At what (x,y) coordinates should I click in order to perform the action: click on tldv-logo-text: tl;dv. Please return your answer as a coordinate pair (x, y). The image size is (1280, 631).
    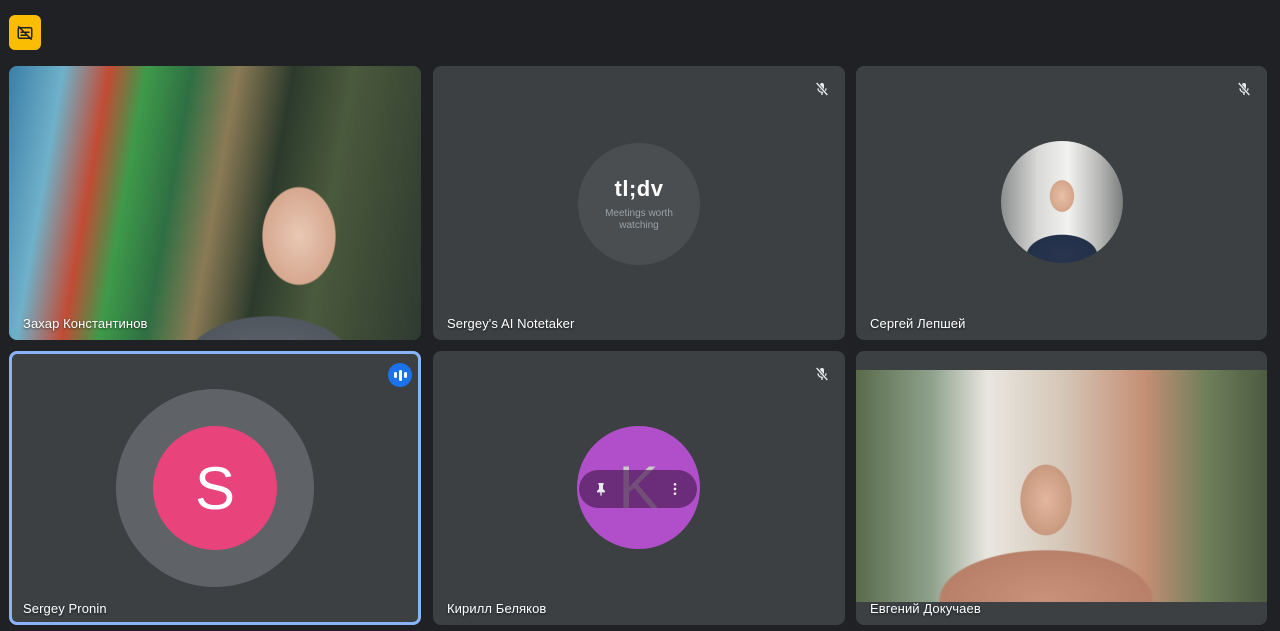
    Looking at the image, I should click on (639, 188).